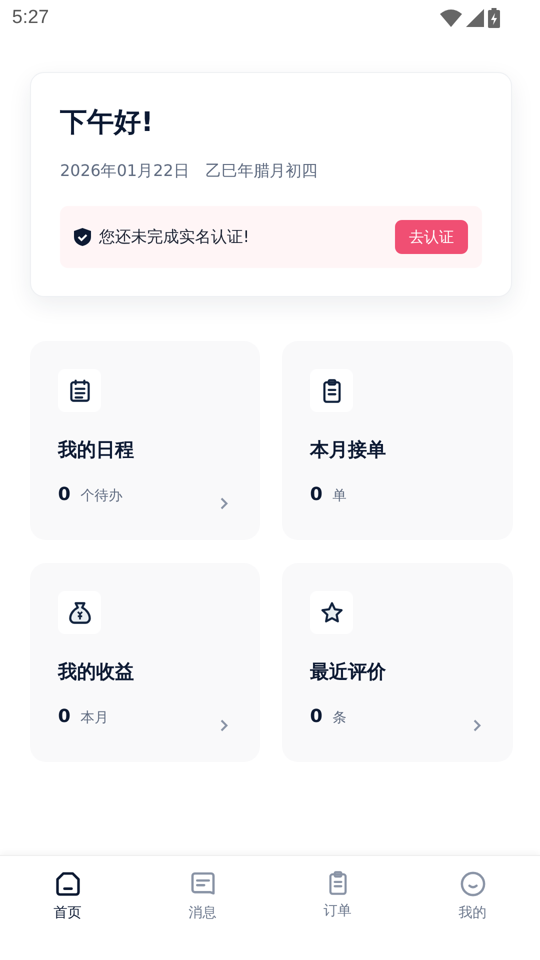 This screenshot has width=540, height=960. I want to click on battery-icon, so click(494, 18).